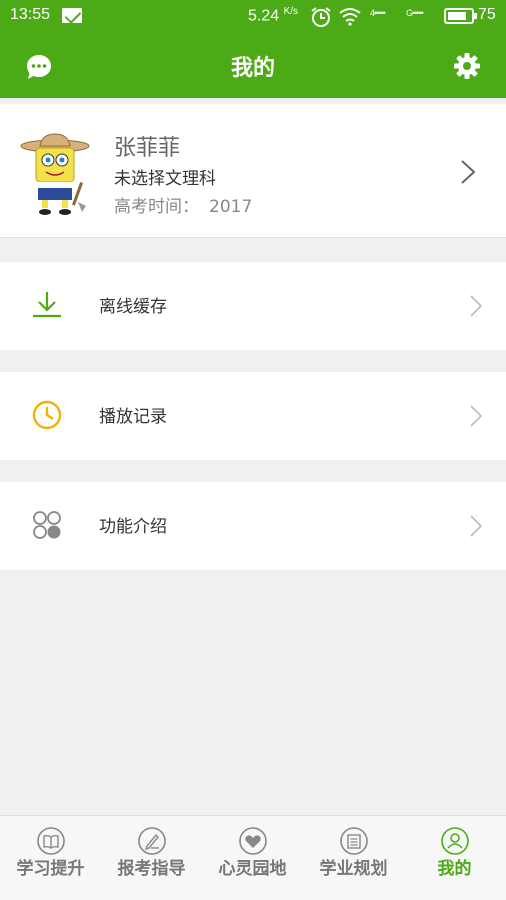 The width and height of the screenshot is (506, 900). I want to click on tab-label: 我的, so click(454, 869).